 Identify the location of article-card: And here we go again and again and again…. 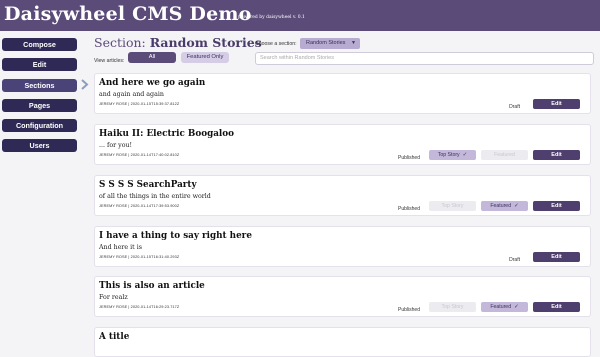
(342, 93).